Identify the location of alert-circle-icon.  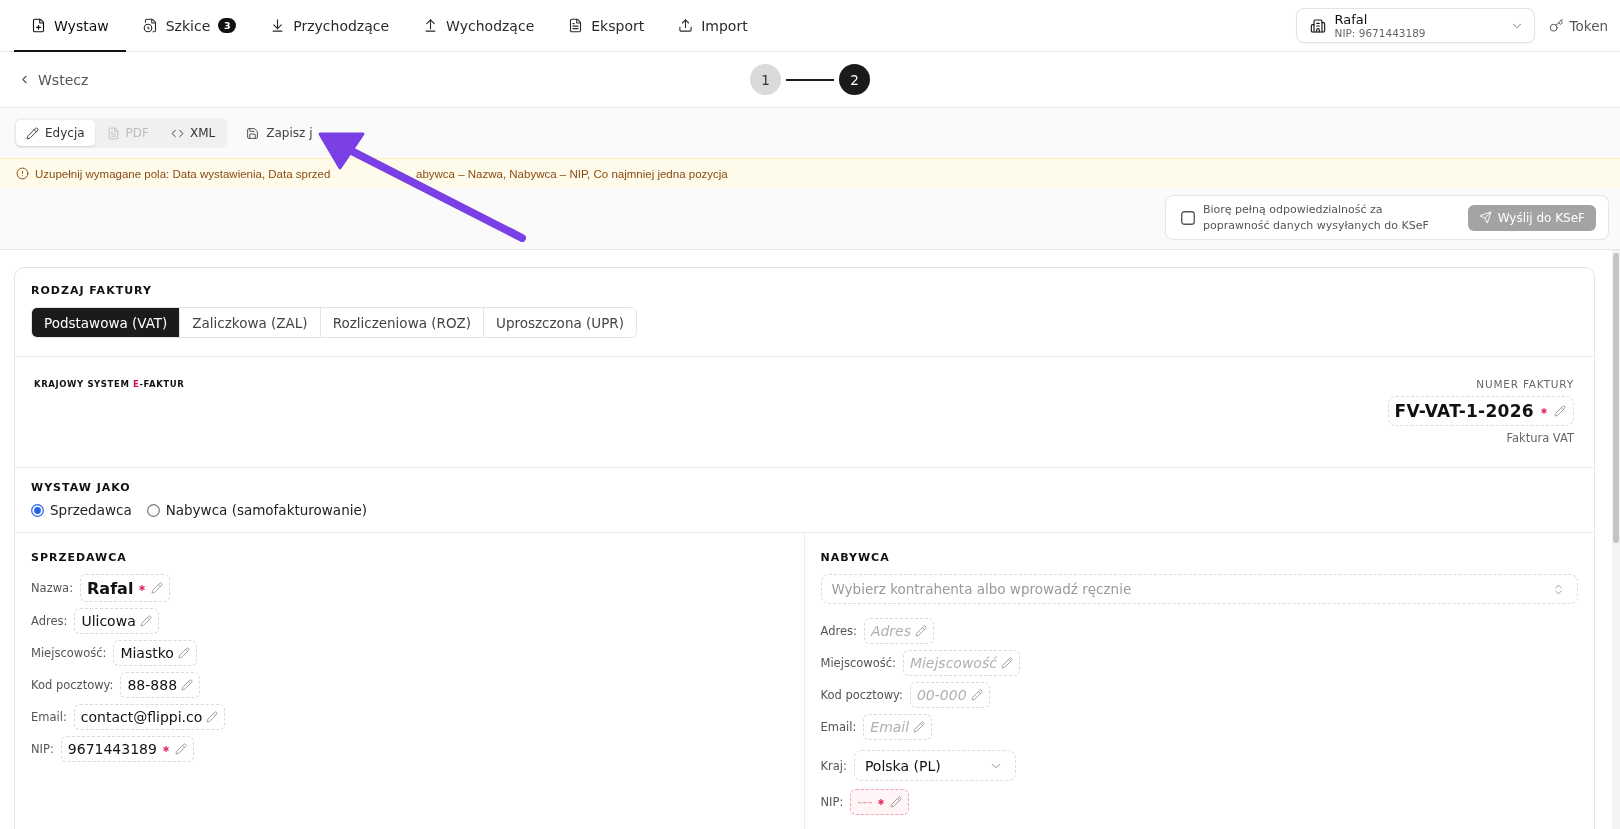
(22, 173).